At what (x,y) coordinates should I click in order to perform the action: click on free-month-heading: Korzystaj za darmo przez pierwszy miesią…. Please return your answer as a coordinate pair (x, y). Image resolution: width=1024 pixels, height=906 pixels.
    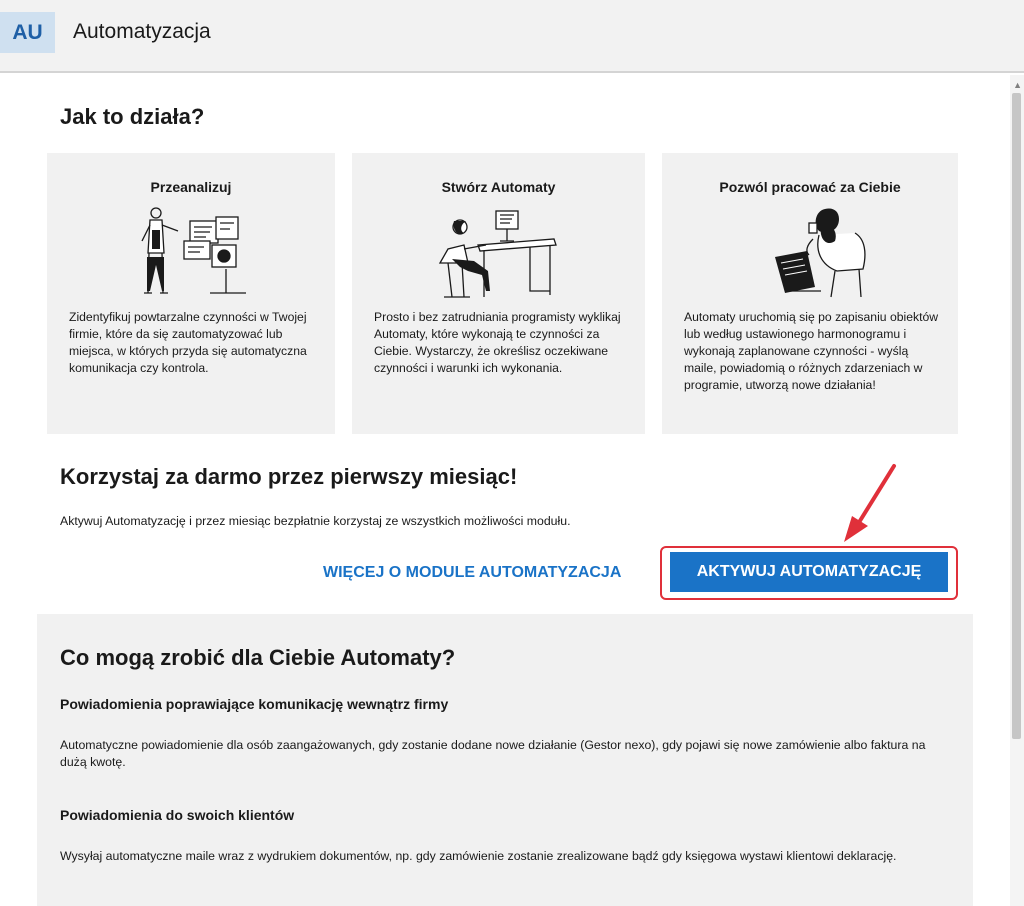
    Looking at the image, I should click on (289, 476).